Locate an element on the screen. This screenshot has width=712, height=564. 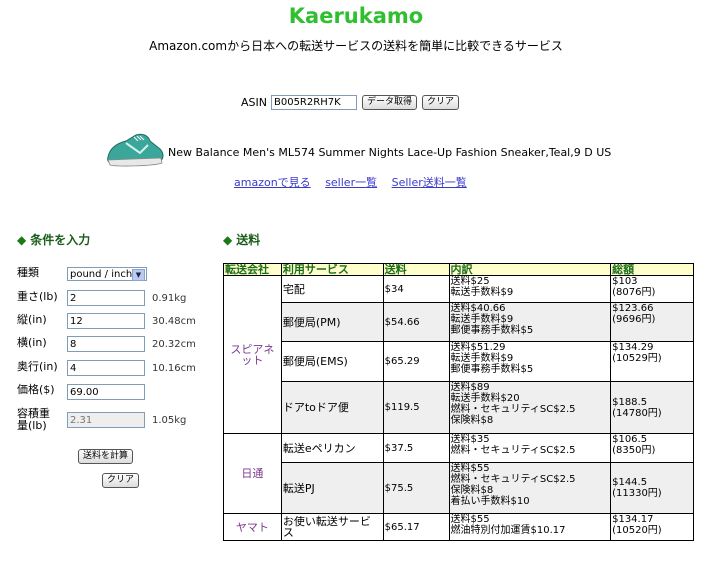
cost-cell: $65.17 is located at coordinates (416, 527).